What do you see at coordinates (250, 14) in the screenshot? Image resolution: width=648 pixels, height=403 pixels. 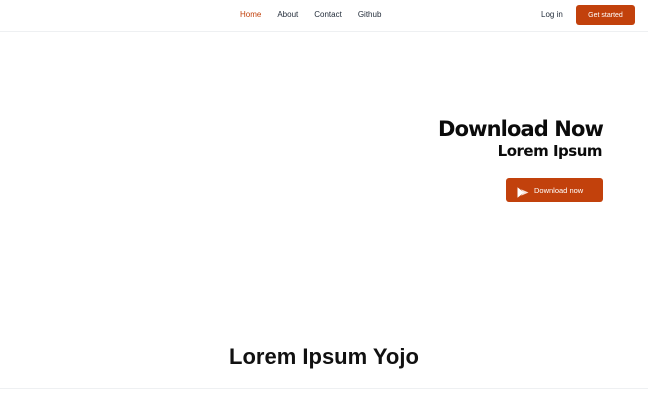 I see `nav-link-home: Home` at bounding box center [250, 14].